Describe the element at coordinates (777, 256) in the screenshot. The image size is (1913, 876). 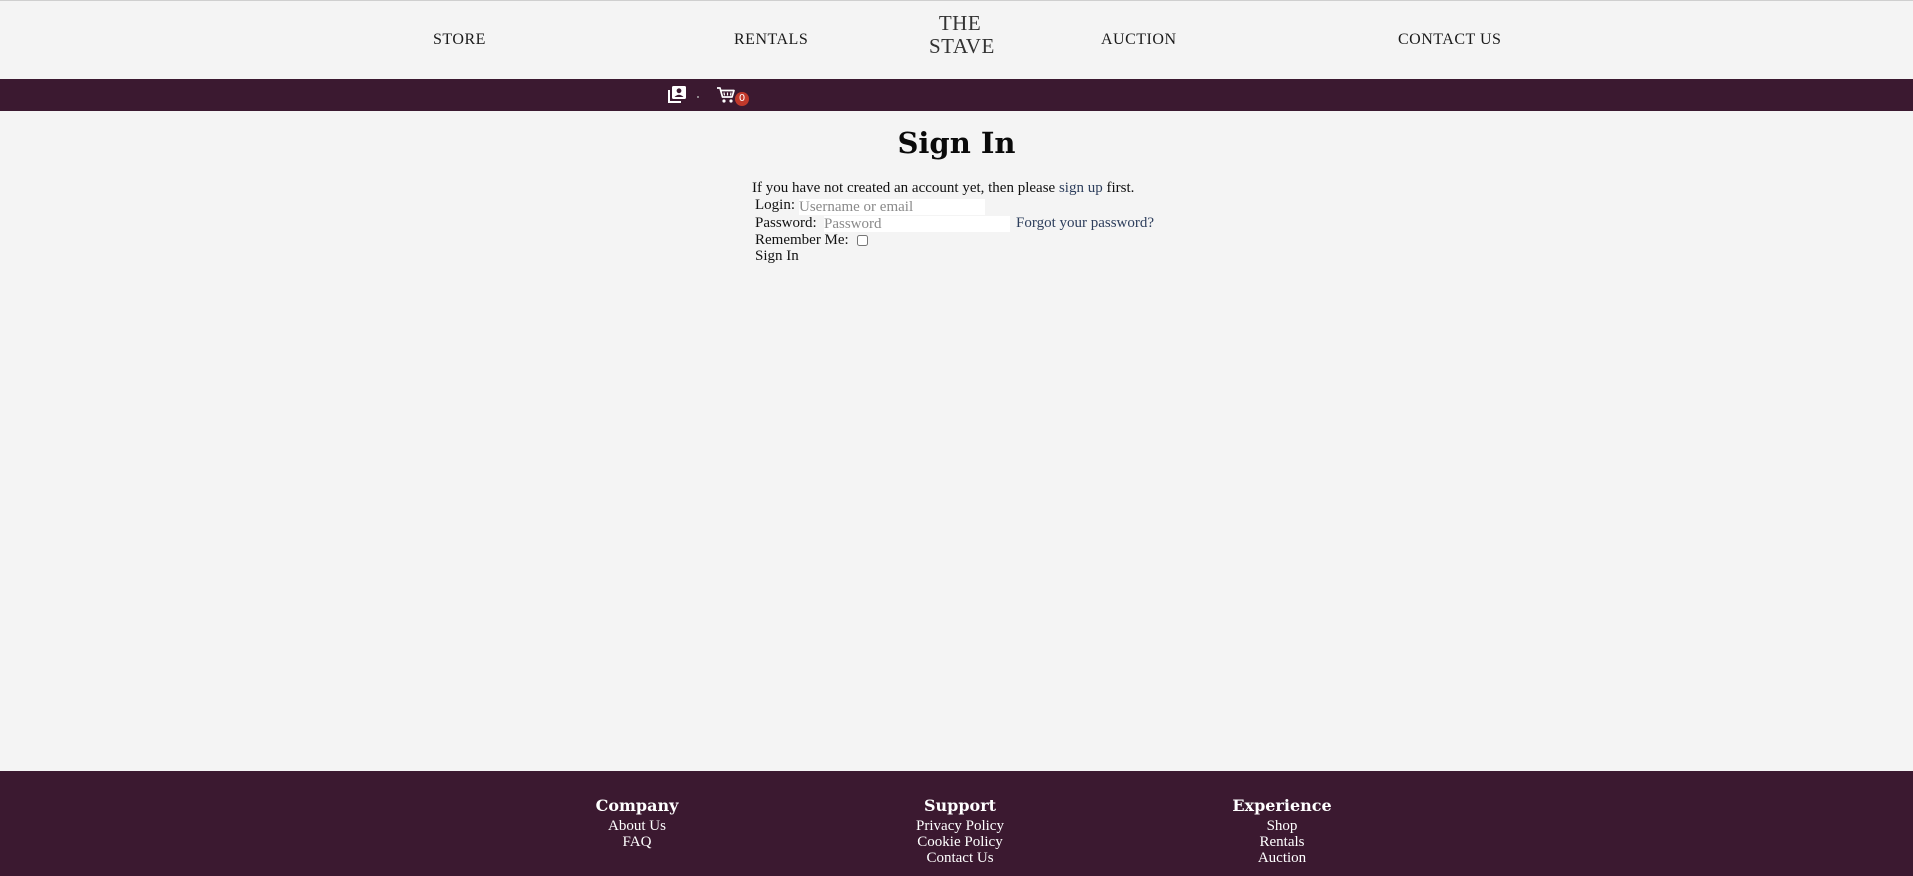
I see `sign-in-button: Sign In` at that location.